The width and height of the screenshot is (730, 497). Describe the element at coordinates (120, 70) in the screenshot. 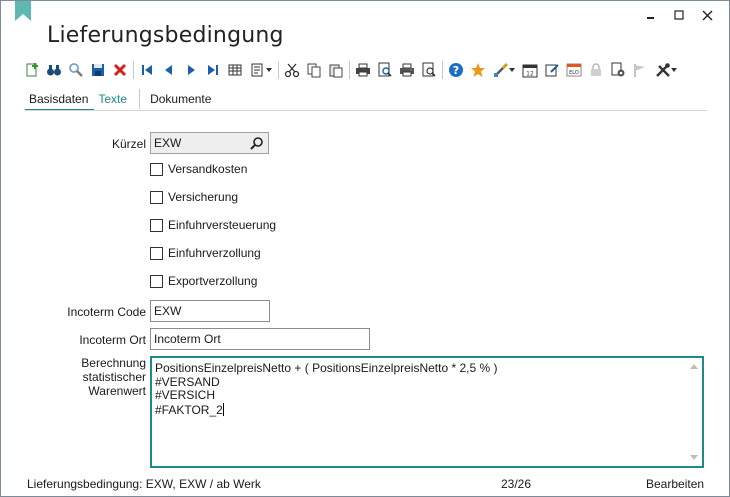

I see `delete-button` at that location.